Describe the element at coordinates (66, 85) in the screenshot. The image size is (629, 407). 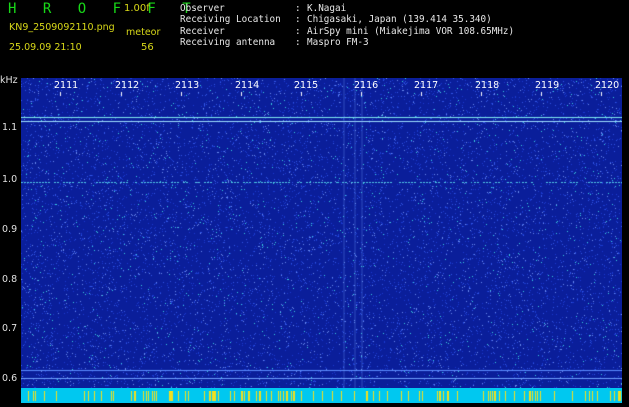
I see `time-tick-label: 2111` at that location.